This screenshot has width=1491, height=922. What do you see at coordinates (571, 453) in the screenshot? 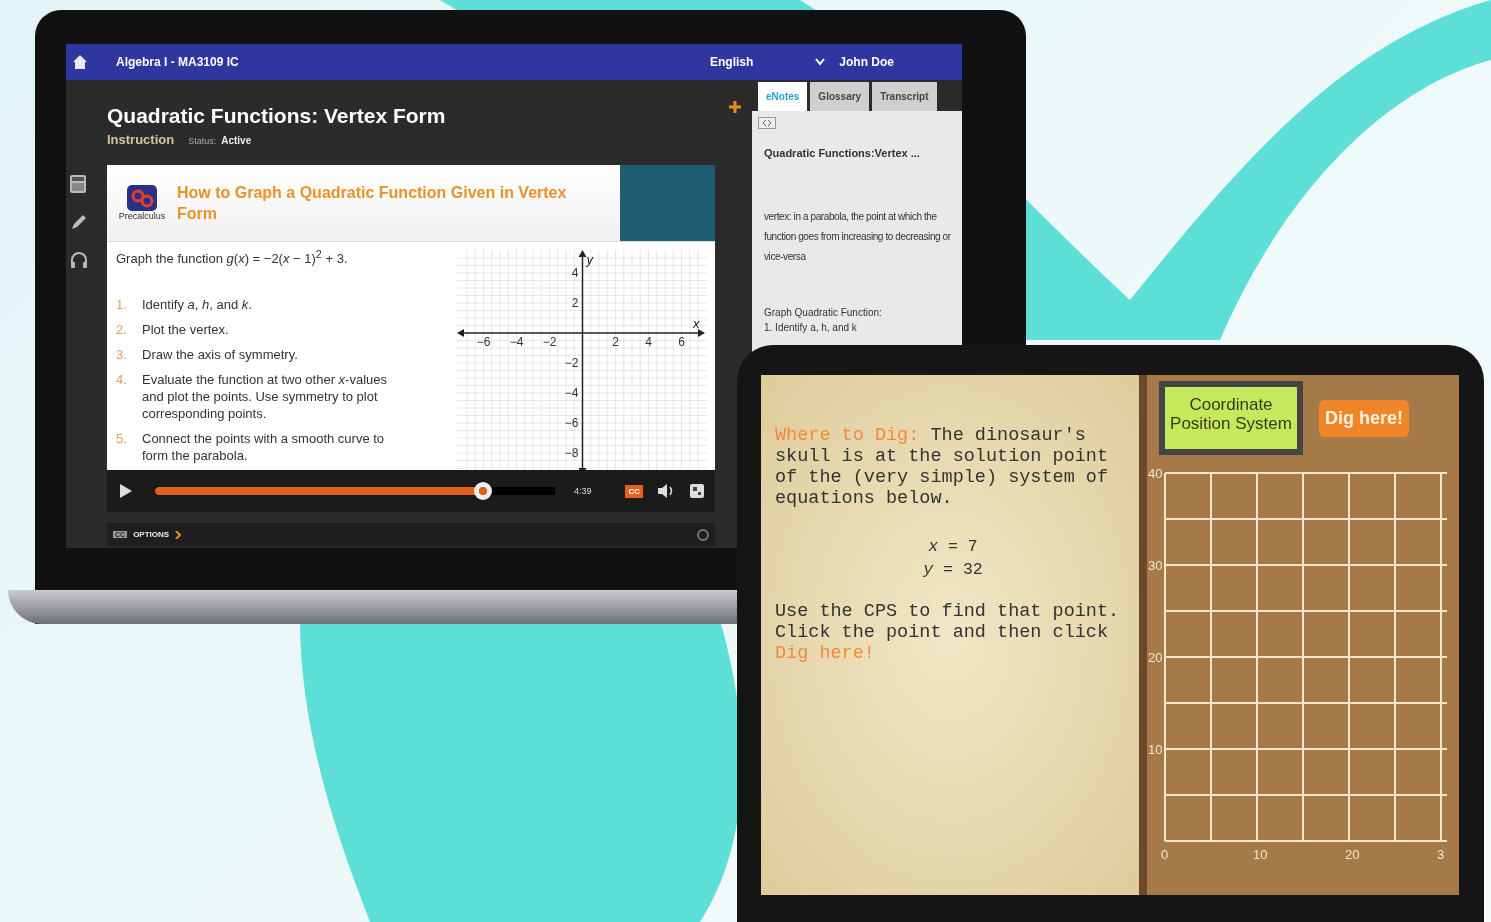
I see `tick-label: −8` at bounding box center [571, 453].